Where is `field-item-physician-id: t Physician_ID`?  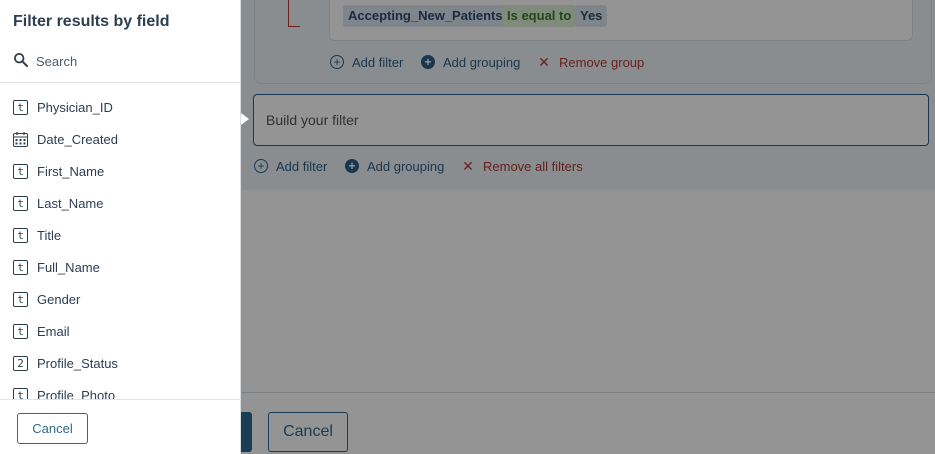
field-item-physician-id: t Physician_ID is located at coordinates (120, 107).